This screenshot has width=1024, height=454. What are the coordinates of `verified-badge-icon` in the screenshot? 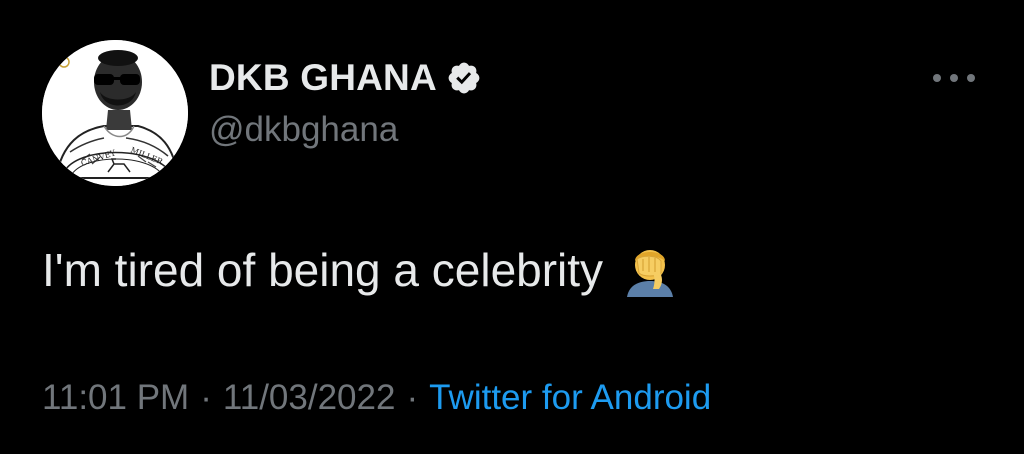 It's located at (464, 78).